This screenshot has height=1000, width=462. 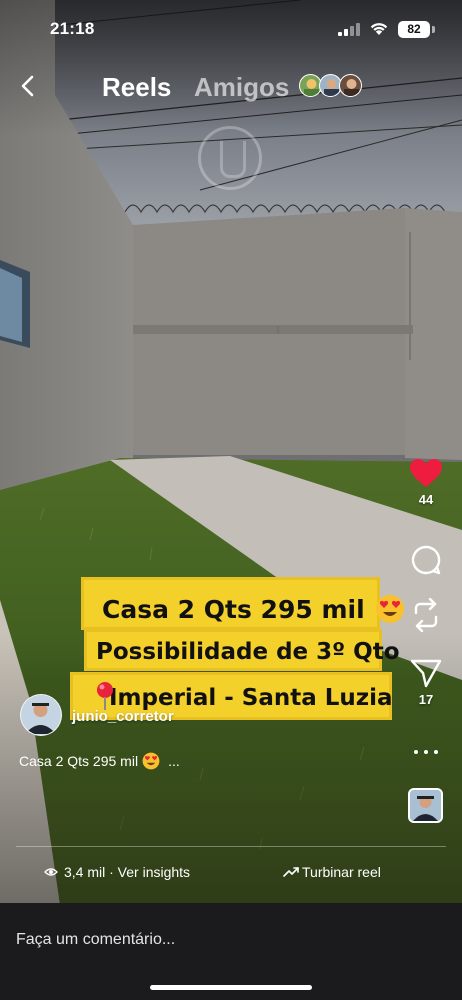 I want to click on share-button: 17, so click(x=426, y=682).